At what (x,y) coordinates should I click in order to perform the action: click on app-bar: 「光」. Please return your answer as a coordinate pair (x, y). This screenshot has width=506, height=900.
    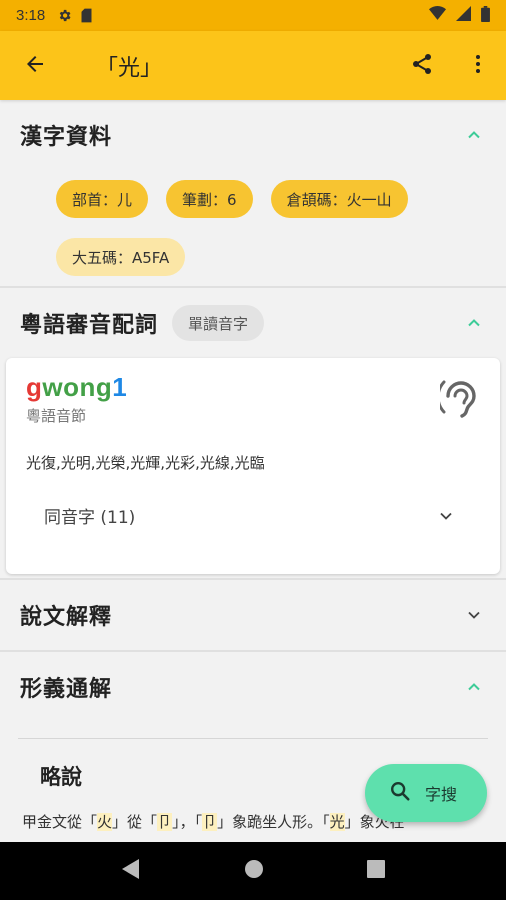
    Looking at the image, I should click on (253, 65).